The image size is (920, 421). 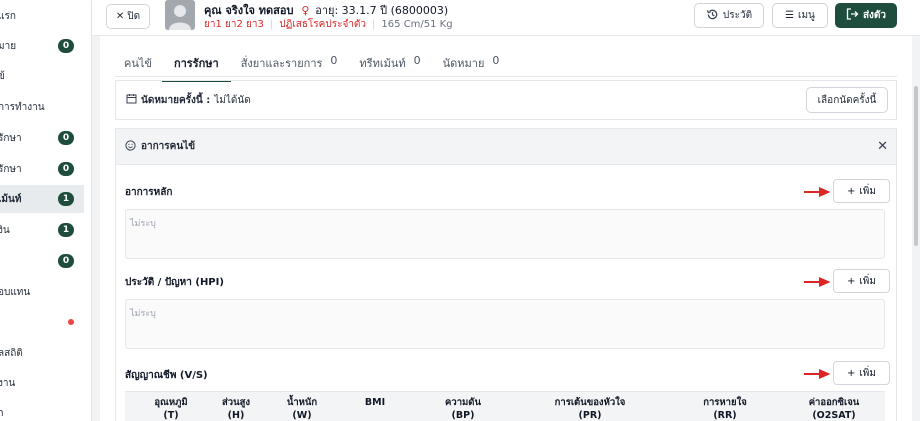 What do you see at coordinates (236, 415) in the screenshot?
I see `column-unit: (H)` at bounding box center [236, 415].